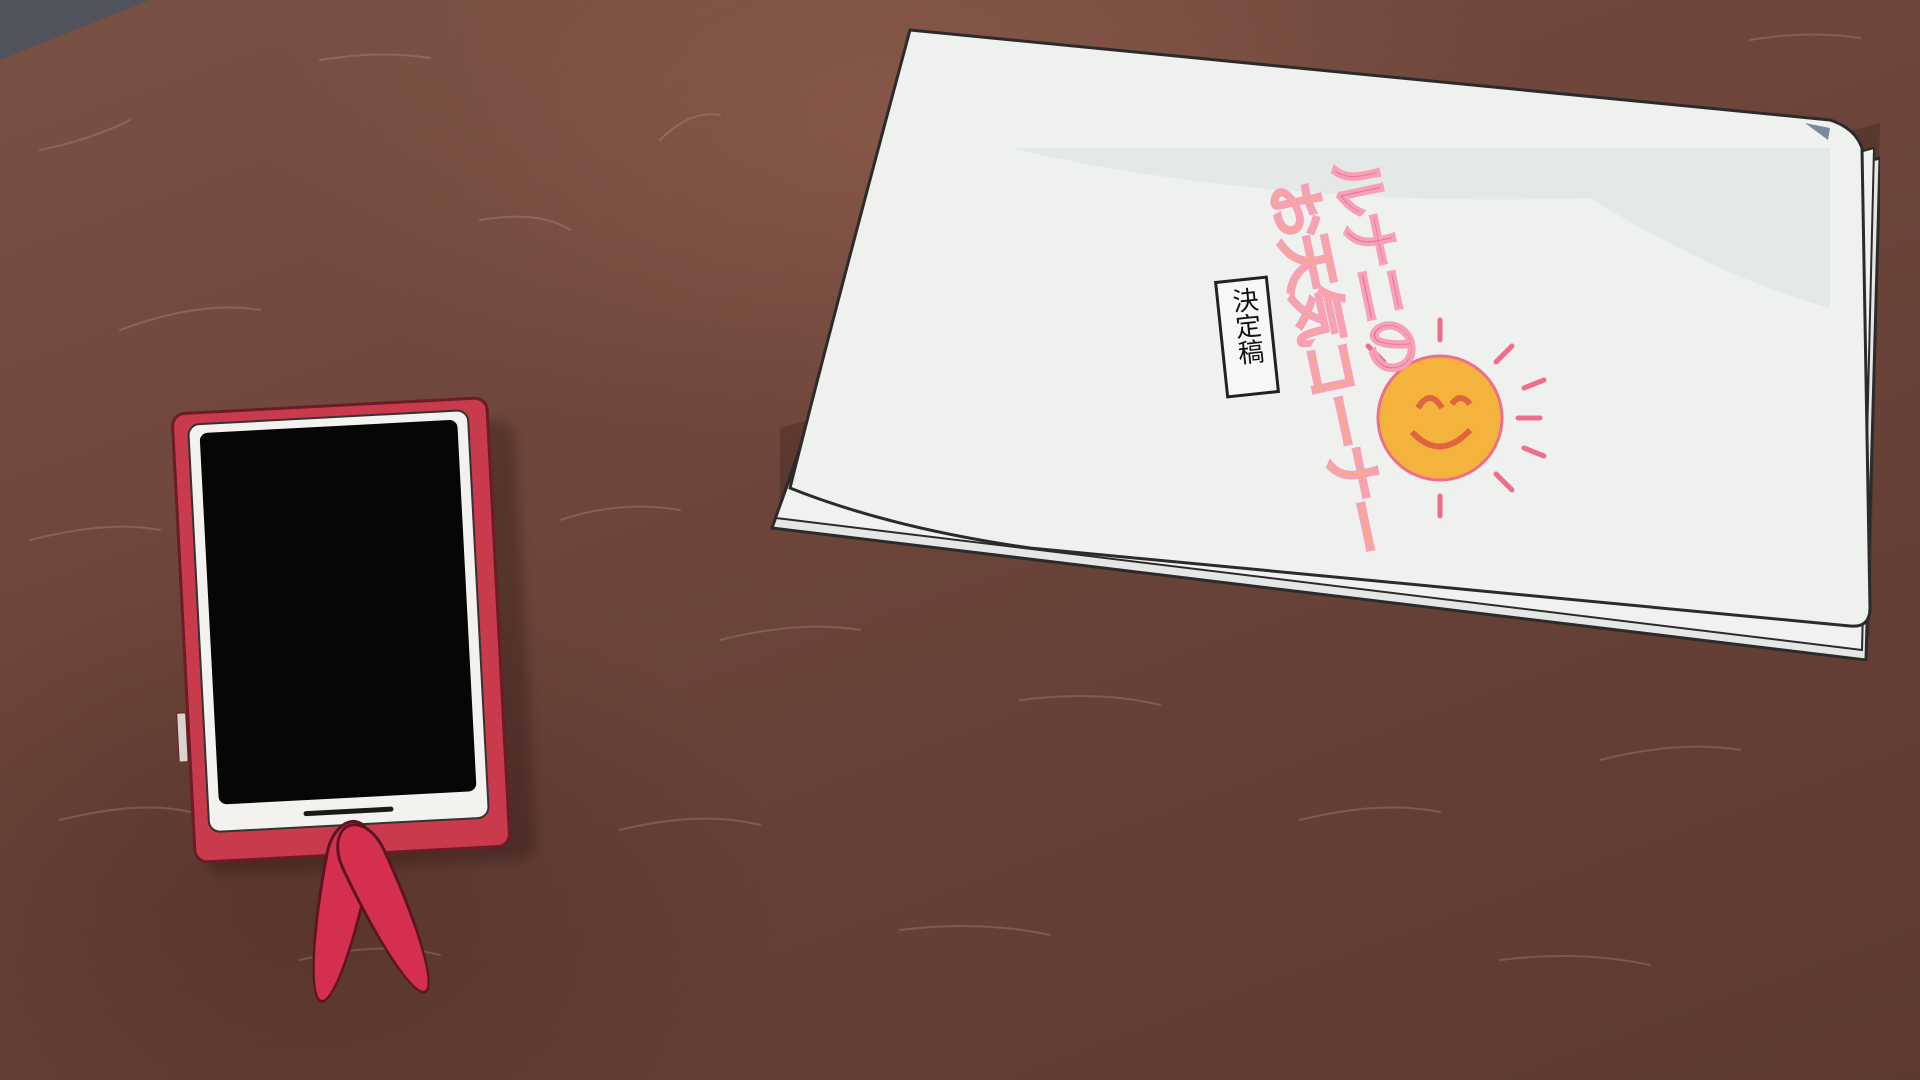 The width and height of the screenshot is (1920, 1080). I want to click on draft-stamp-text: 決定稿, so click(1245, 326).